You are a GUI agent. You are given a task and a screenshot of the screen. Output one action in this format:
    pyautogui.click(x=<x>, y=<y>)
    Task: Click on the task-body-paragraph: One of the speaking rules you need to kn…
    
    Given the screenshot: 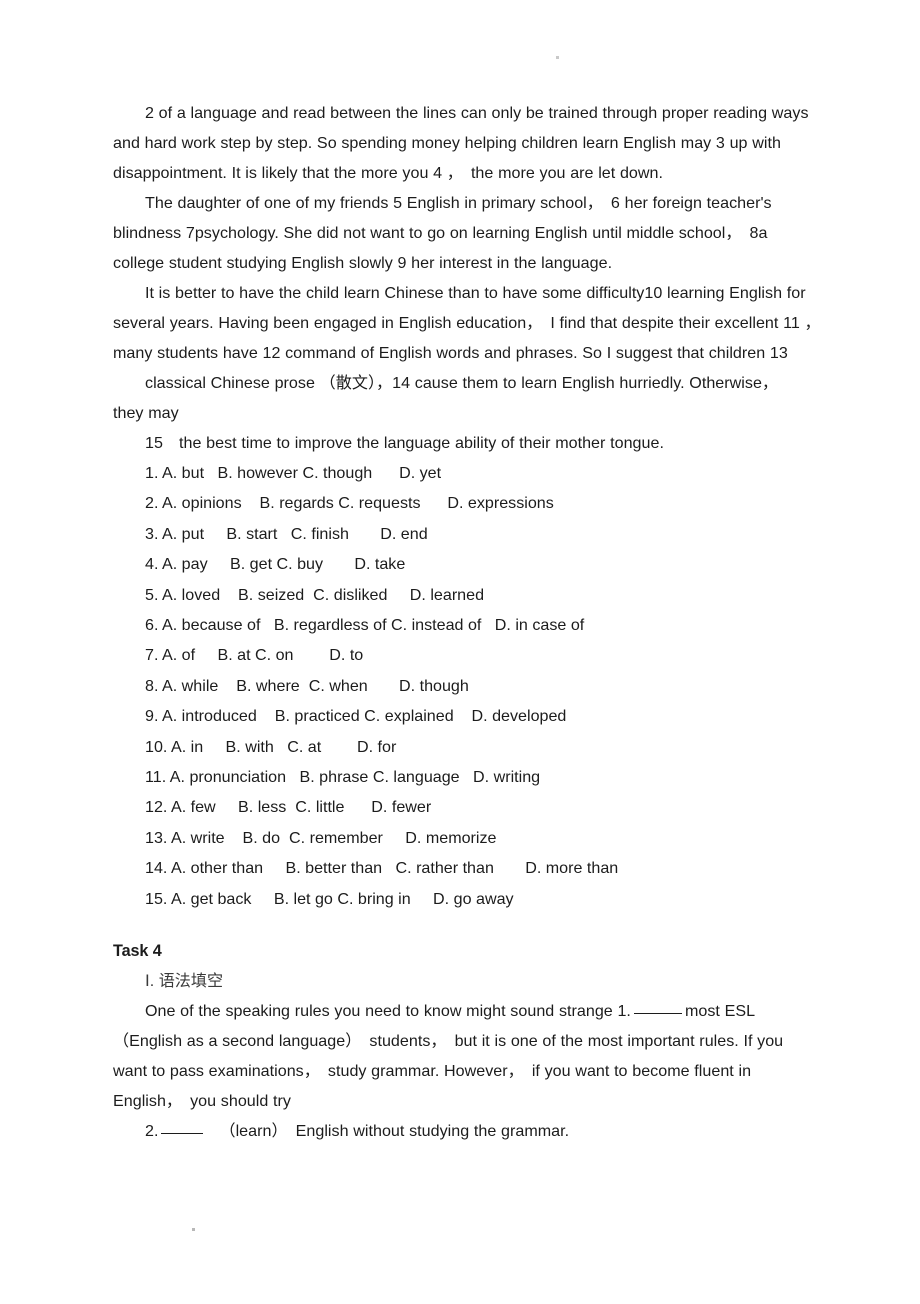 What is the action you would take?
    pyautogui.click(x=463, y=1056)
    